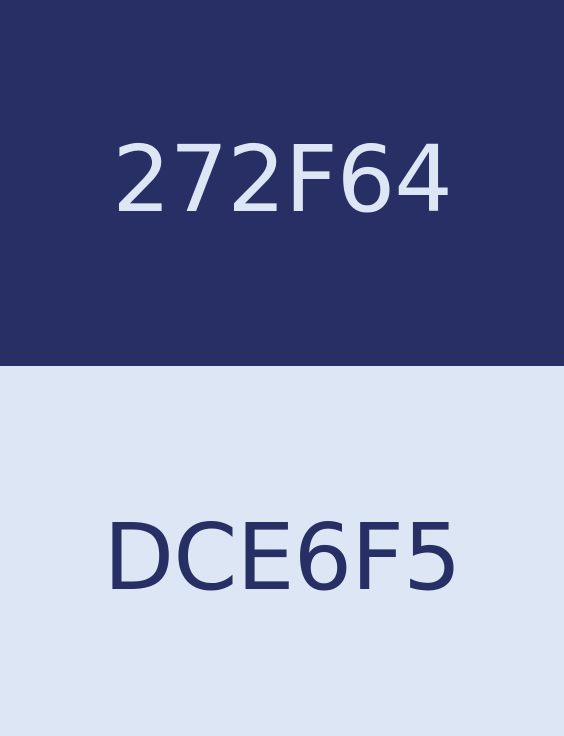  Describe the element at coordinates (282, 557) in the screenshot. I see `swatch-hex-label: DCE6F5` at that location.